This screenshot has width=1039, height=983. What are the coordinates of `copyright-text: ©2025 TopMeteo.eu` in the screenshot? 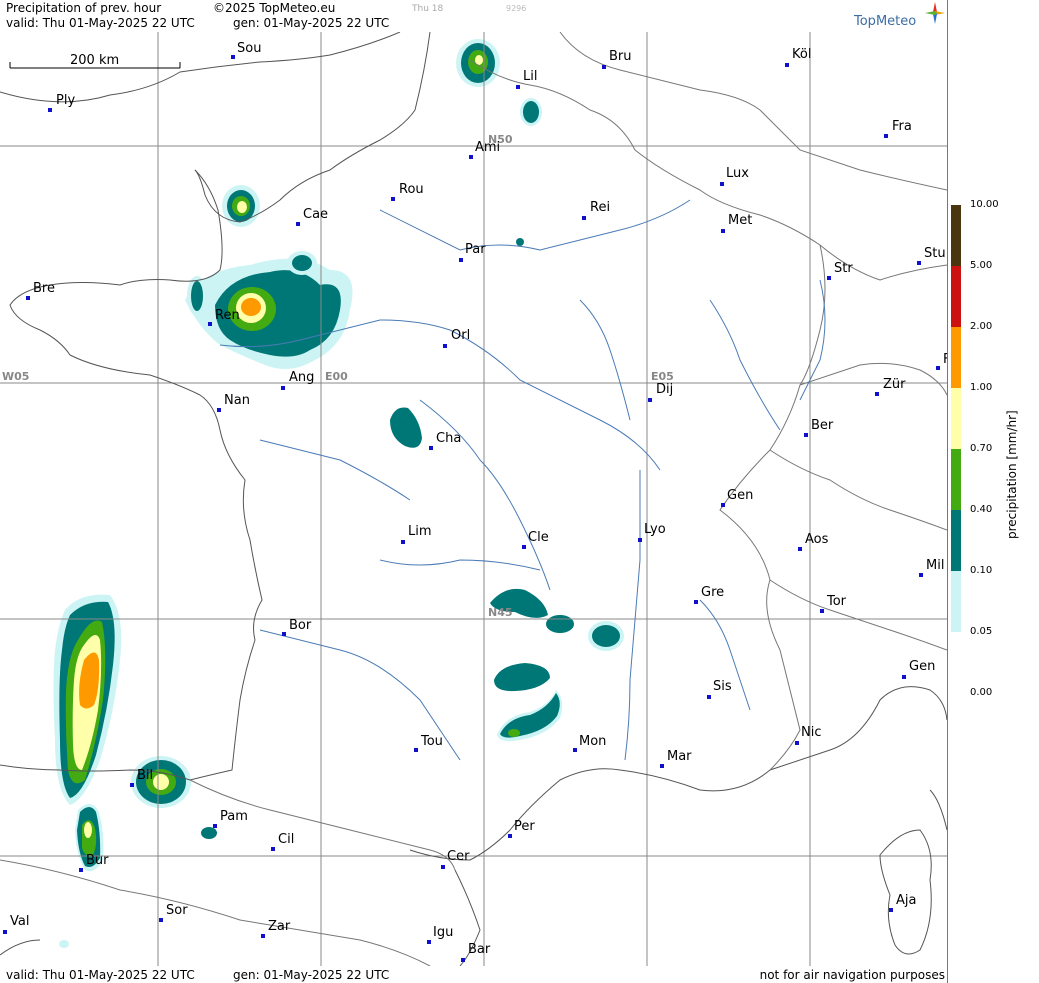 It's located at (274, 8).